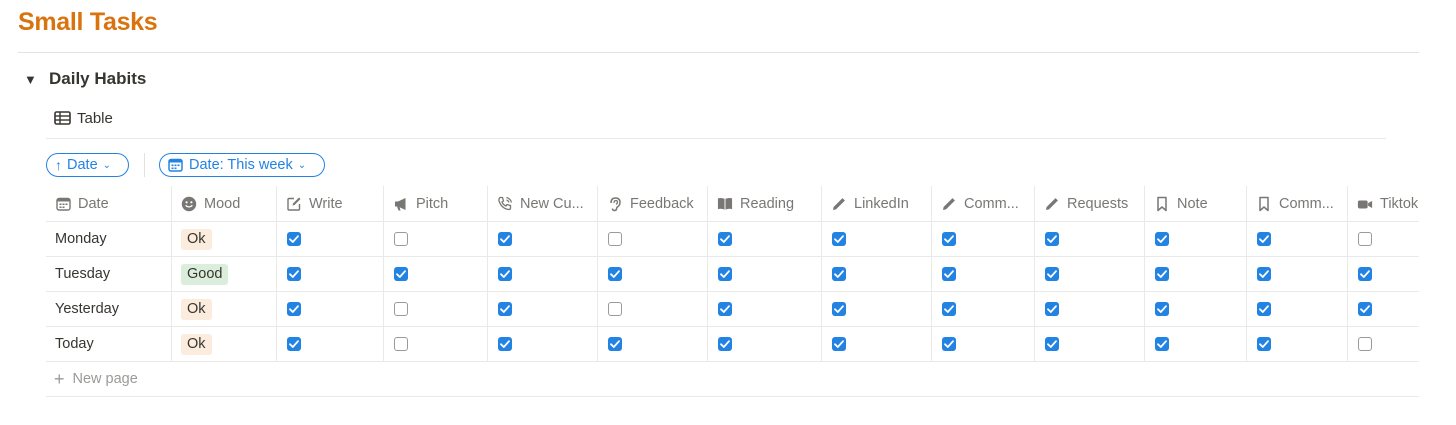 The image size is (1456, 425). What do you see at coordinates (615, 204) in the screenshot?
I see `ear-icon` at bounding box center [615, 204].